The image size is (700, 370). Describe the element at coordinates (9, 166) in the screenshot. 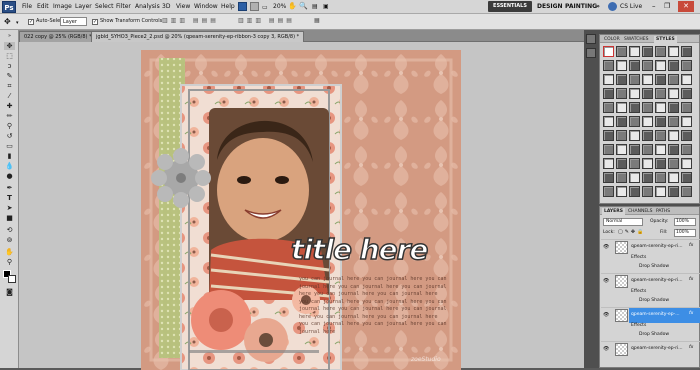

I see `blur-tool-icon: 💧` at that location.